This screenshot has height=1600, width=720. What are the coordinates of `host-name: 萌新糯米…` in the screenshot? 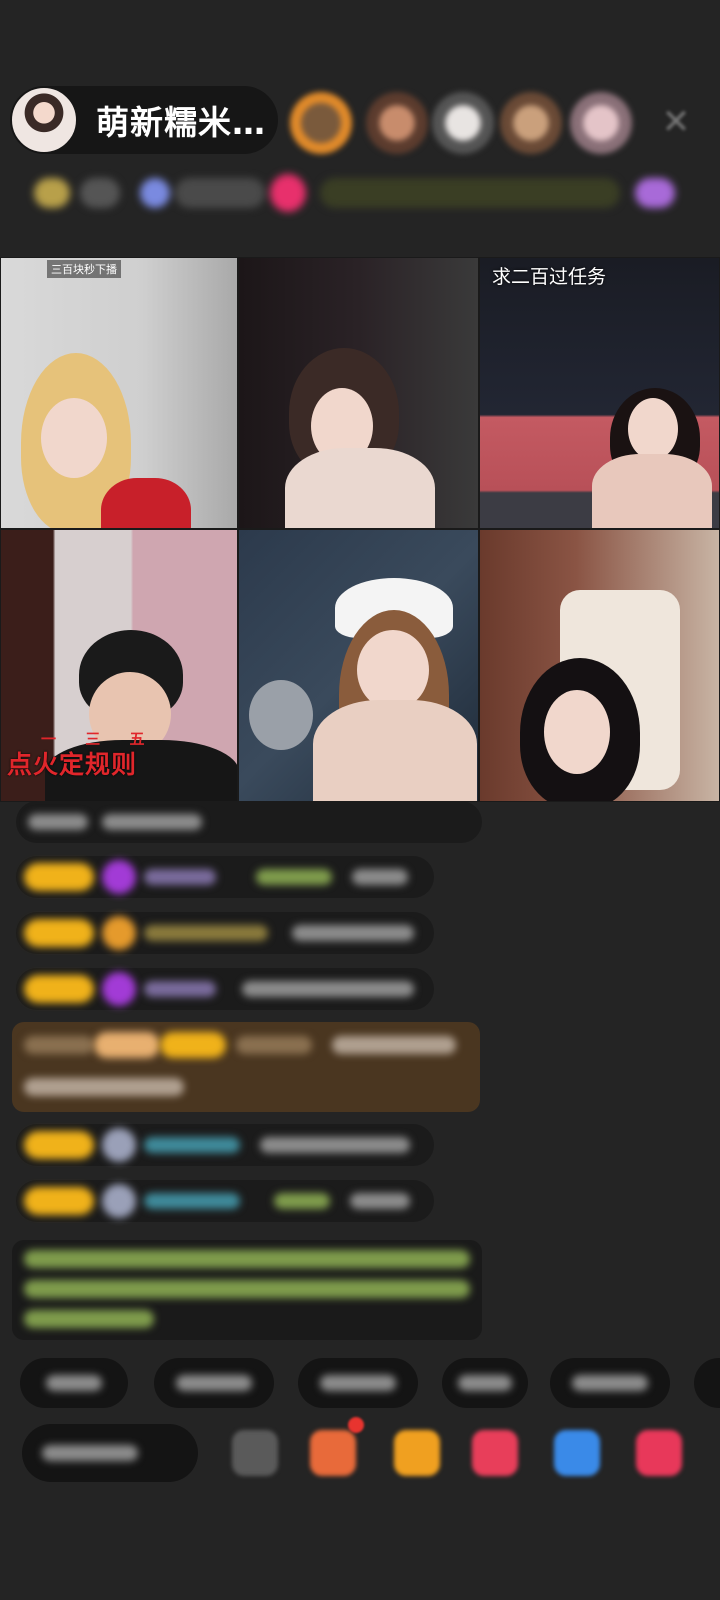 It's located at (181, 122).